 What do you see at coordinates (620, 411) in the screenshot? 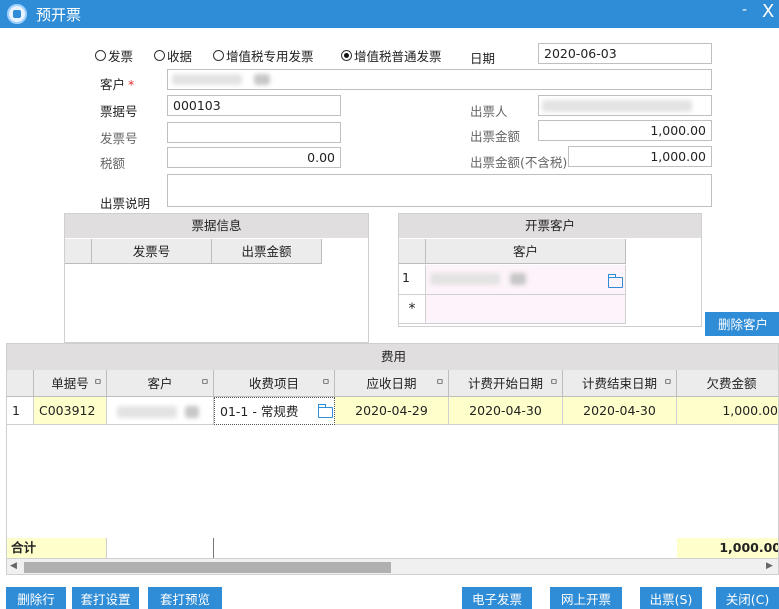
I see `end-date-cell: 2020-04-30` at bounding box center [620, 411].